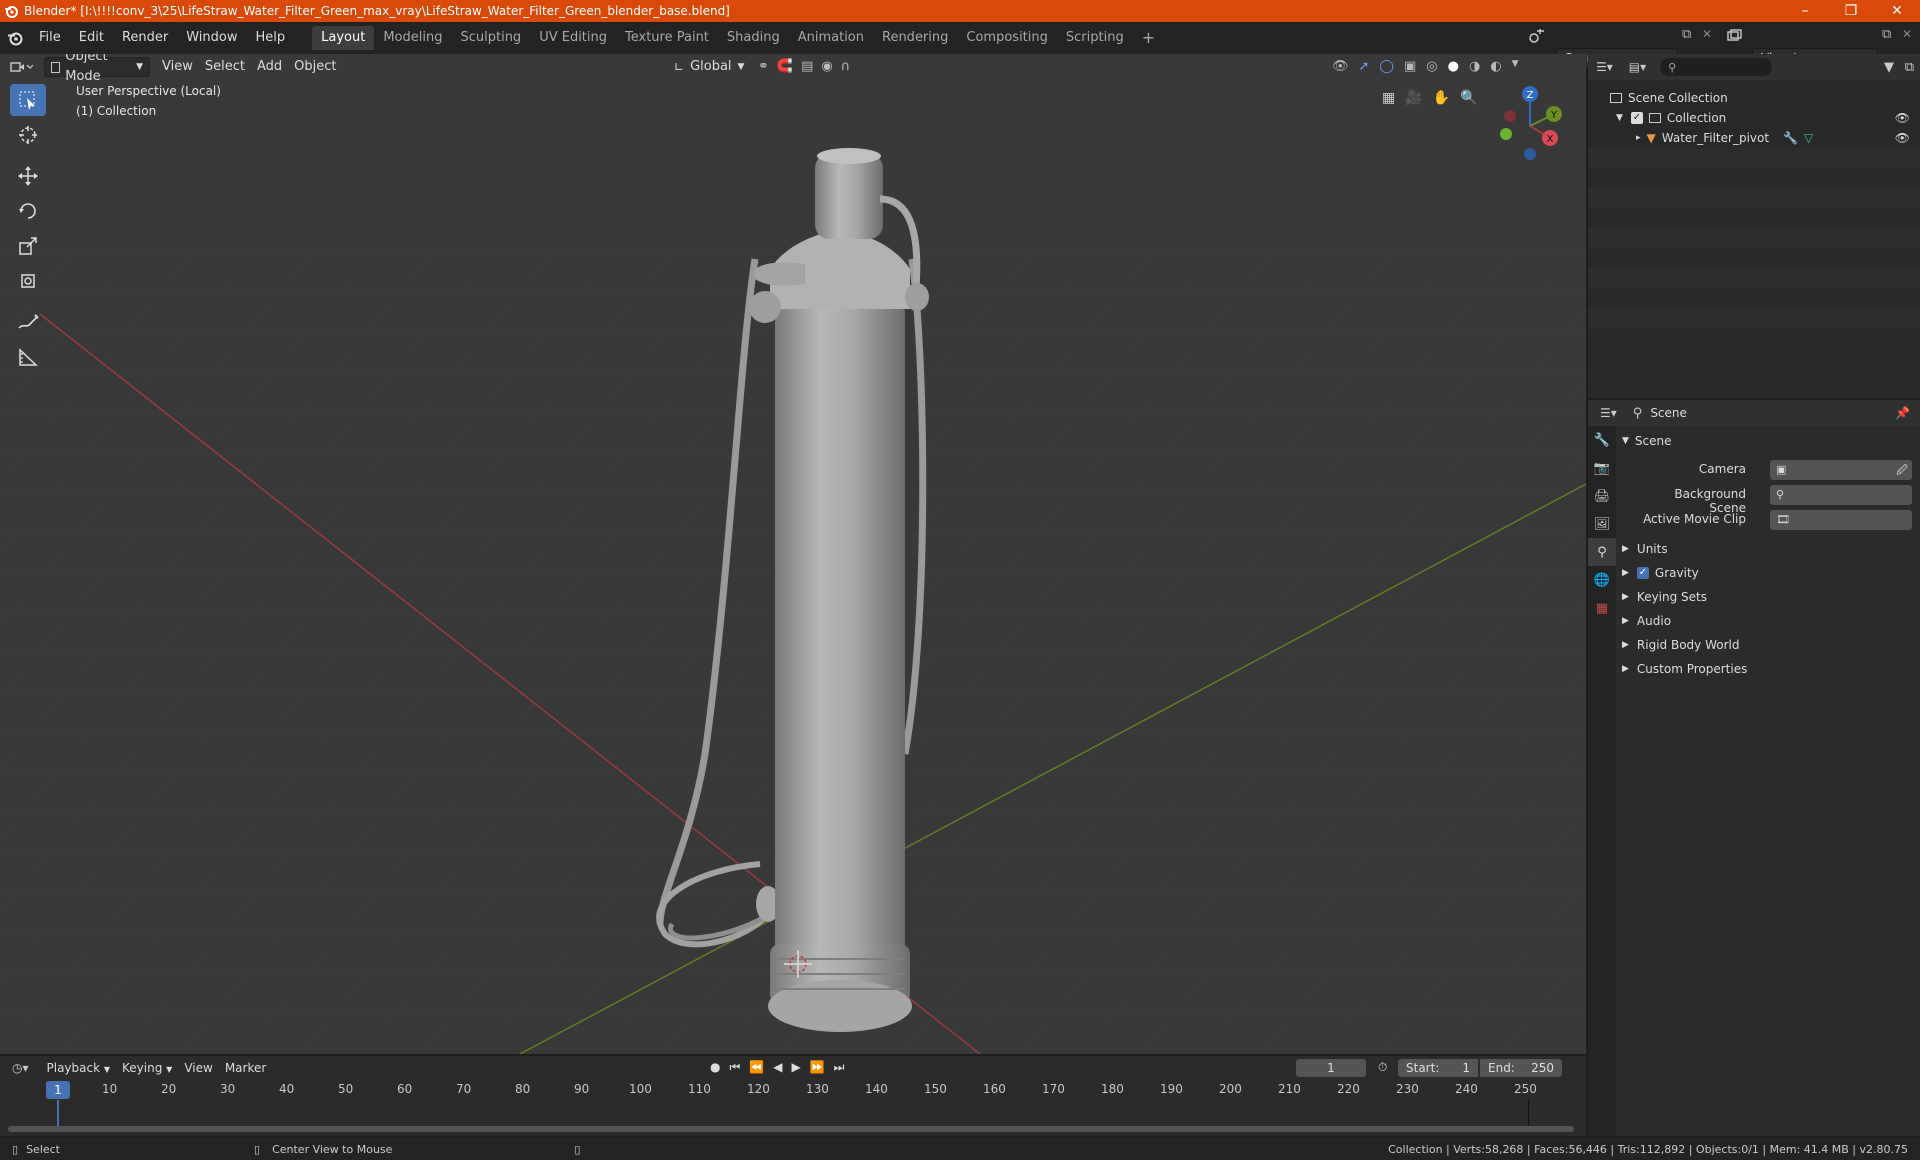 Image resolution: width=1920 pixels, height=1160 pixels. Describe the element at coordinates (50, 38) in the screenshot. I see `menu-file: File` at that location.